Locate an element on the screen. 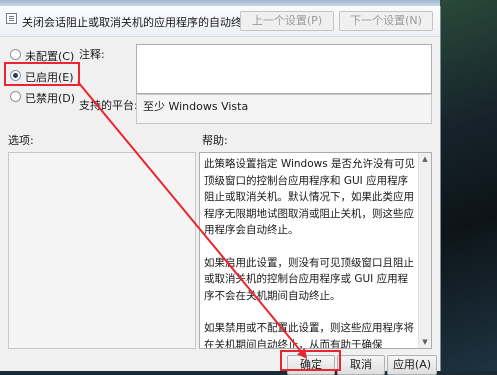  next-setting-button: 下一个设置(N) is located at coordinates (386, 21).